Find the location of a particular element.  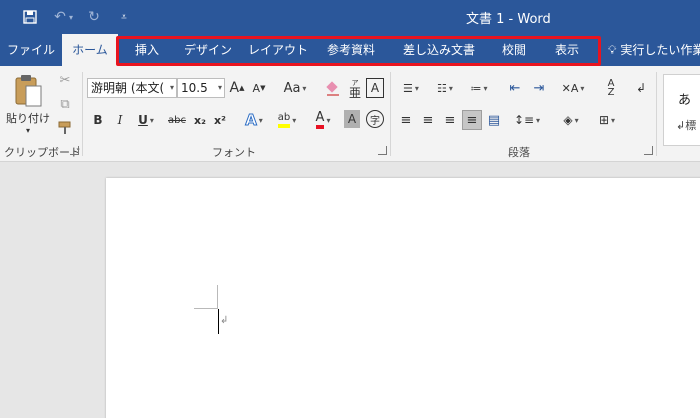

decrease-indent-icon: ⇤ is located at coordinates (515, 88).